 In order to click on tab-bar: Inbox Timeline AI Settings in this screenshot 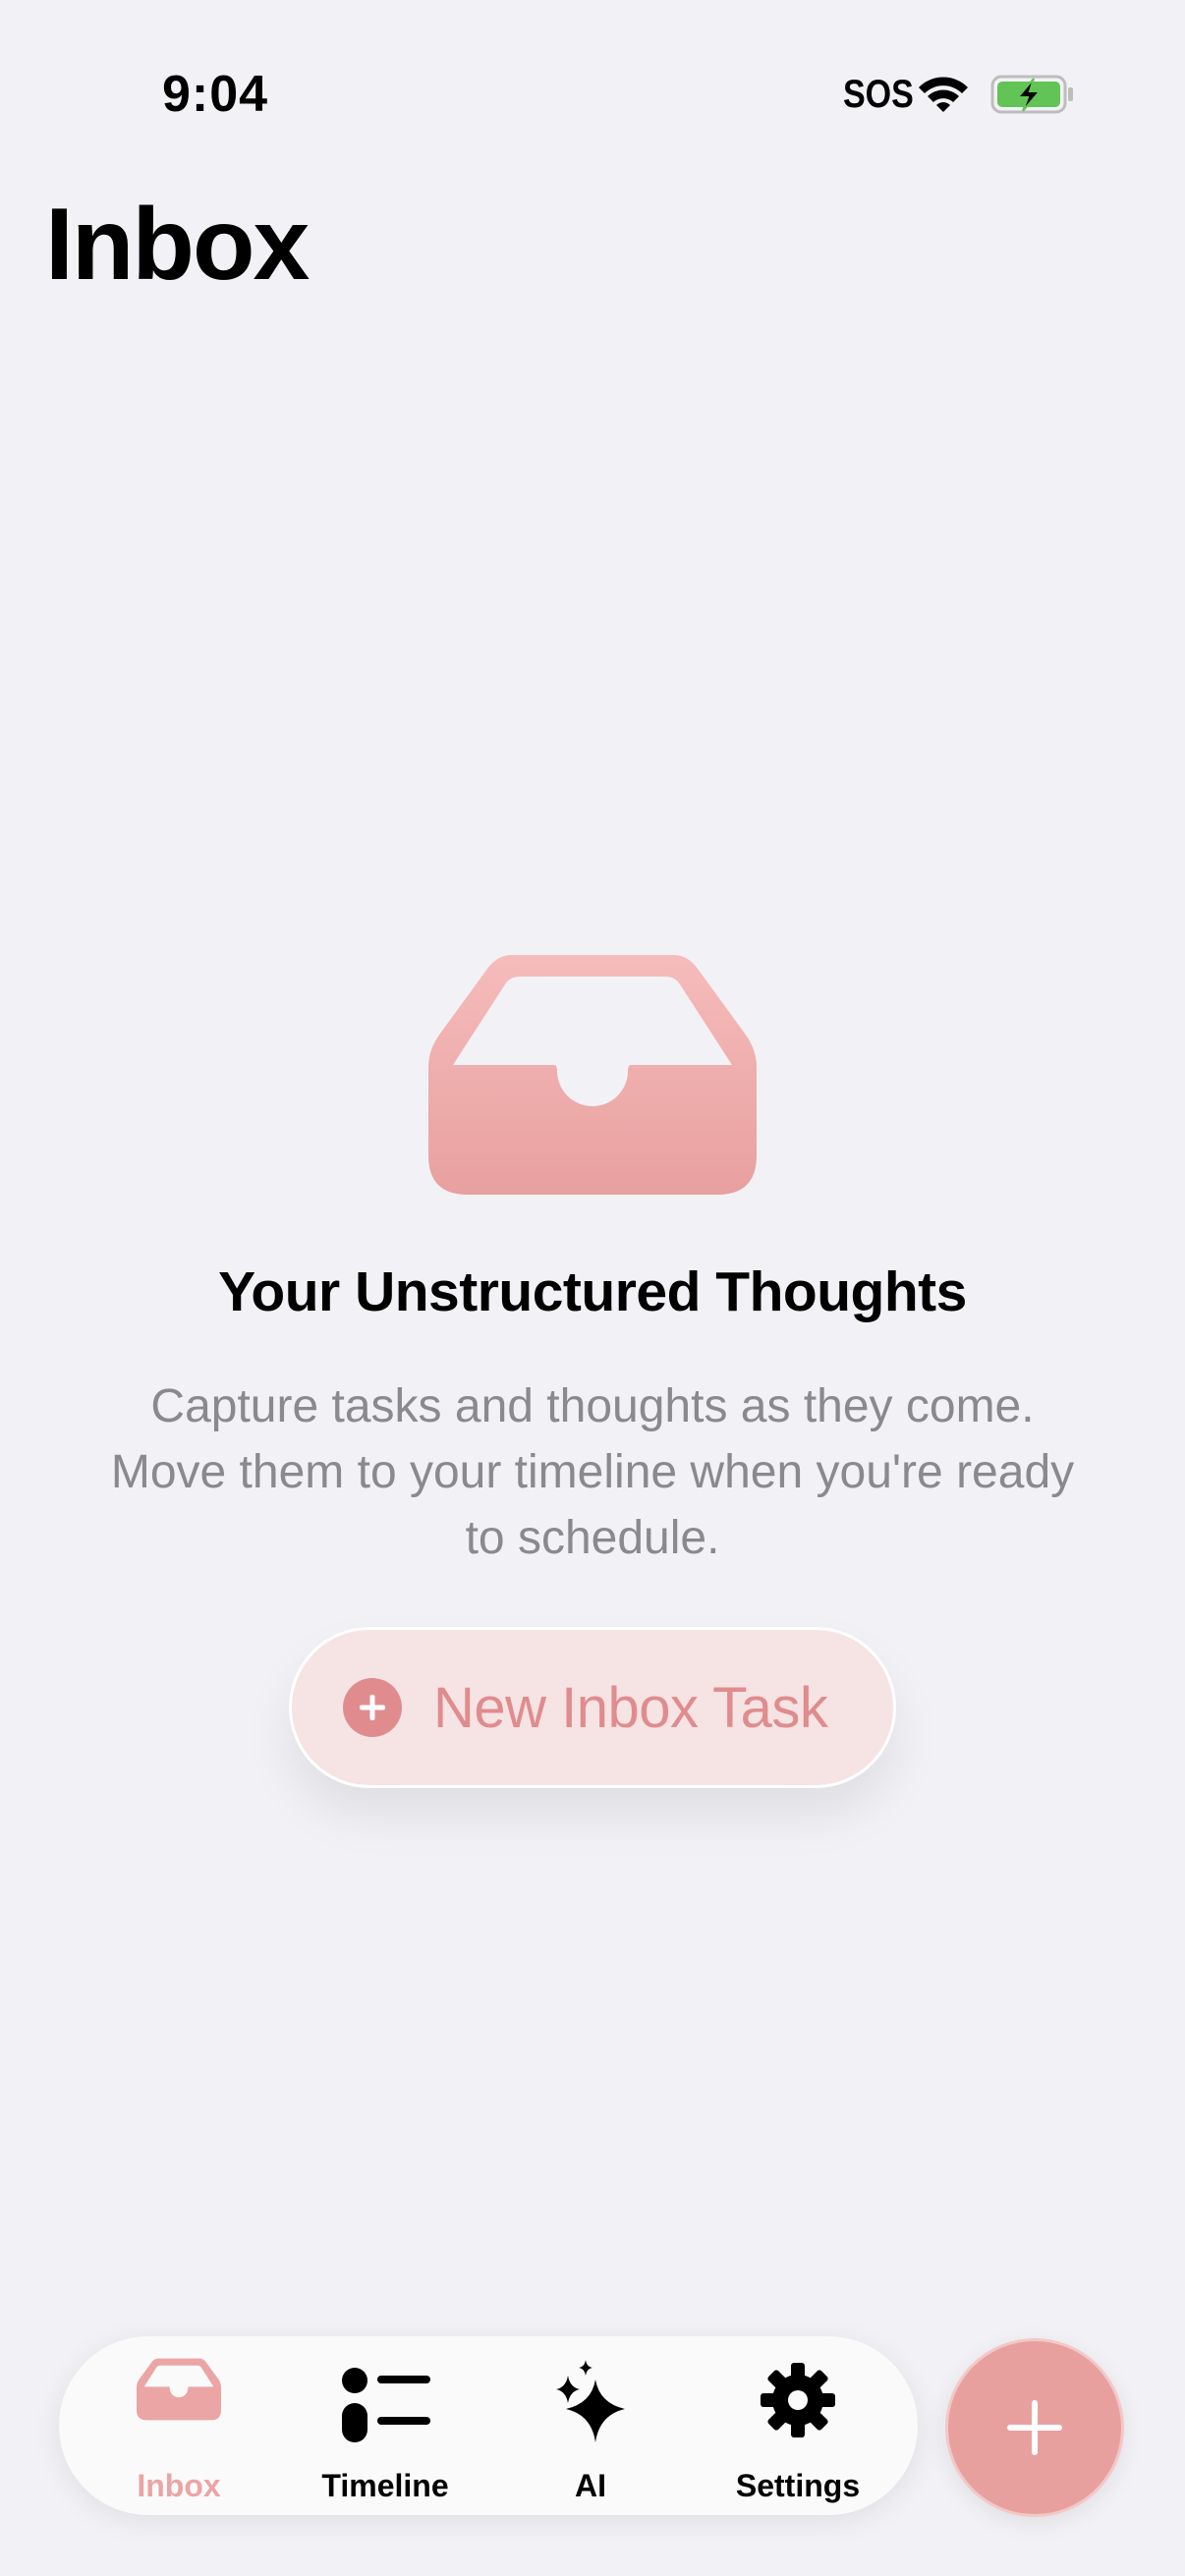, I will do `click(489, 2425)`.